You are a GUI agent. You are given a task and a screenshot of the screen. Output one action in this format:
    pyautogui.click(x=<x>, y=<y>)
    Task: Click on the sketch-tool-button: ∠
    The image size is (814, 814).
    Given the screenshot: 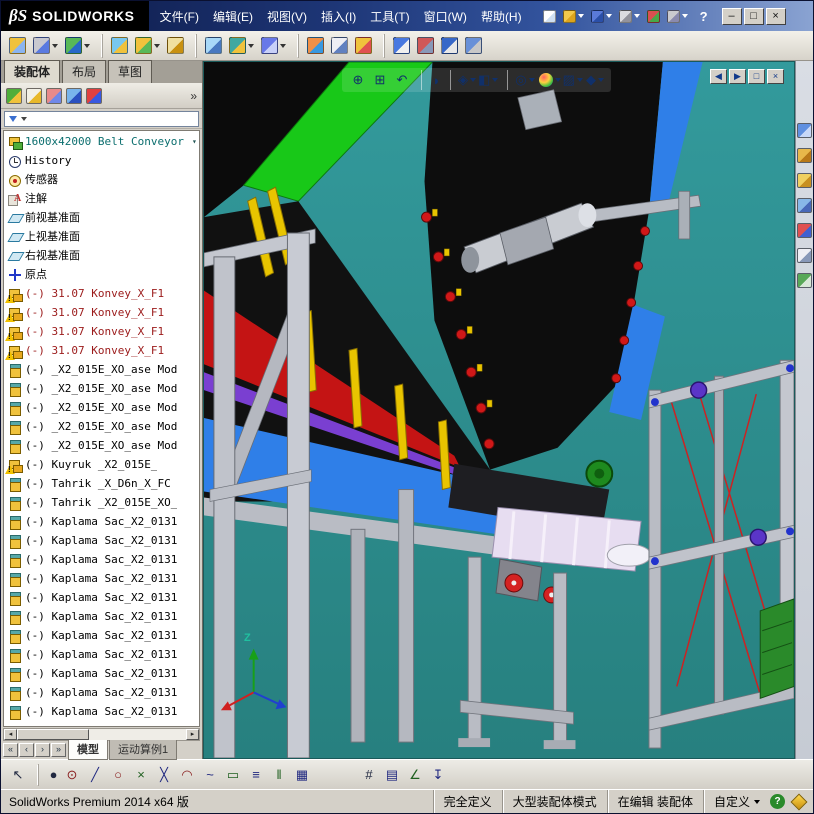 What is the action you would take?
    pyautogui.click(x=415, y=775)
    